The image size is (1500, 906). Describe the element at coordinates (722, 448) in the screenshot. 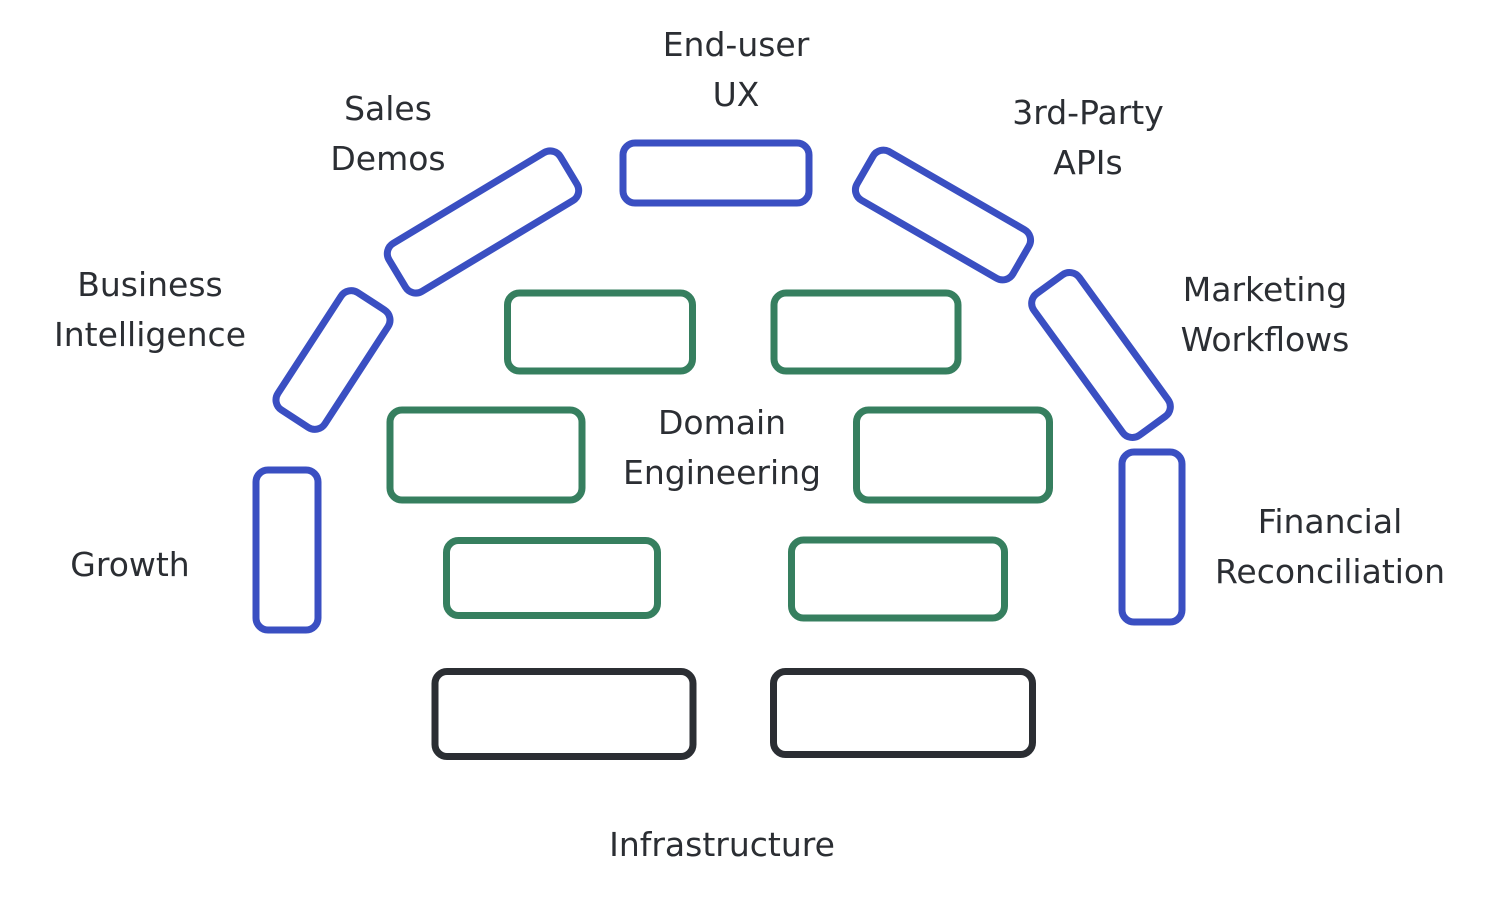

I see `label-domain-engineering: Domain Engineering` at that location.